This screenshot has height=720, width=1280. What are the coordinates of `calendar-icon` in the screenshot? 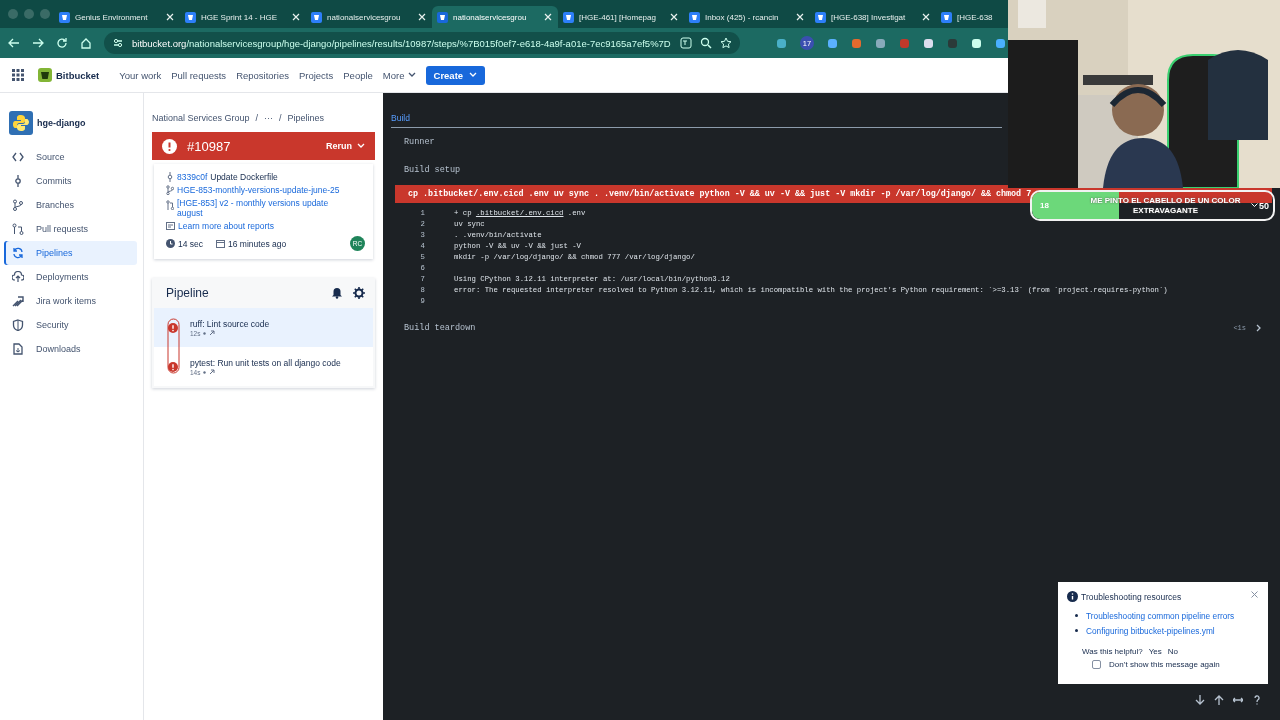 It's located at (221, 243).